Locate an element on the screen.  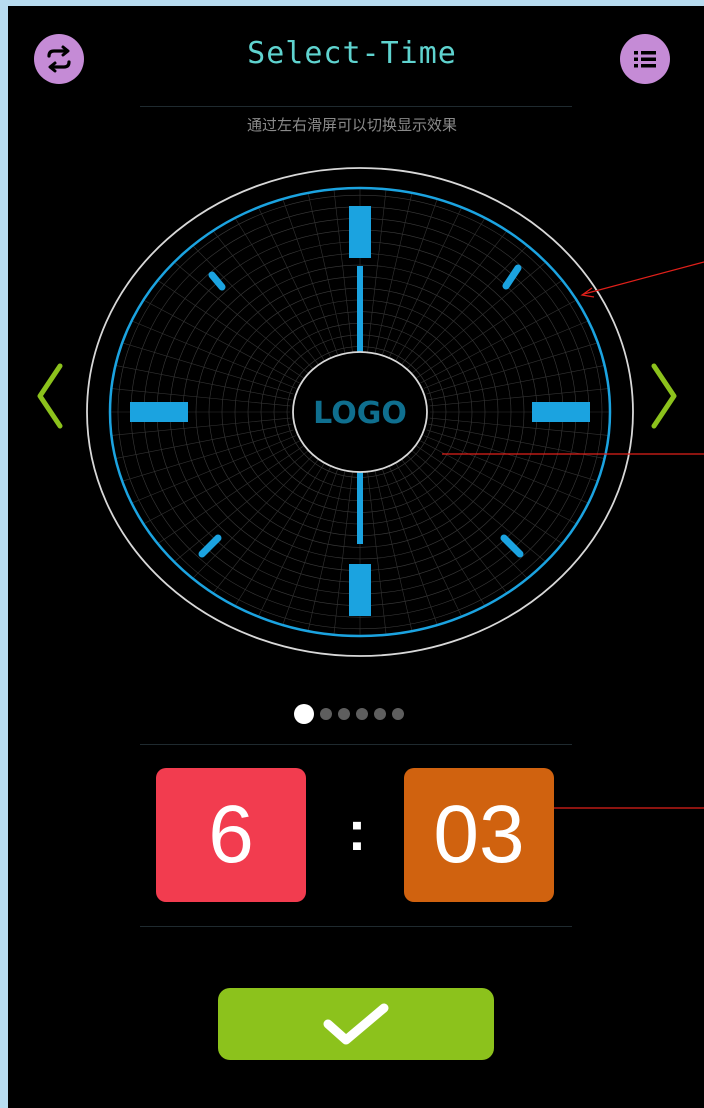
chevron-left-icon is located at coordinates (49, 396).